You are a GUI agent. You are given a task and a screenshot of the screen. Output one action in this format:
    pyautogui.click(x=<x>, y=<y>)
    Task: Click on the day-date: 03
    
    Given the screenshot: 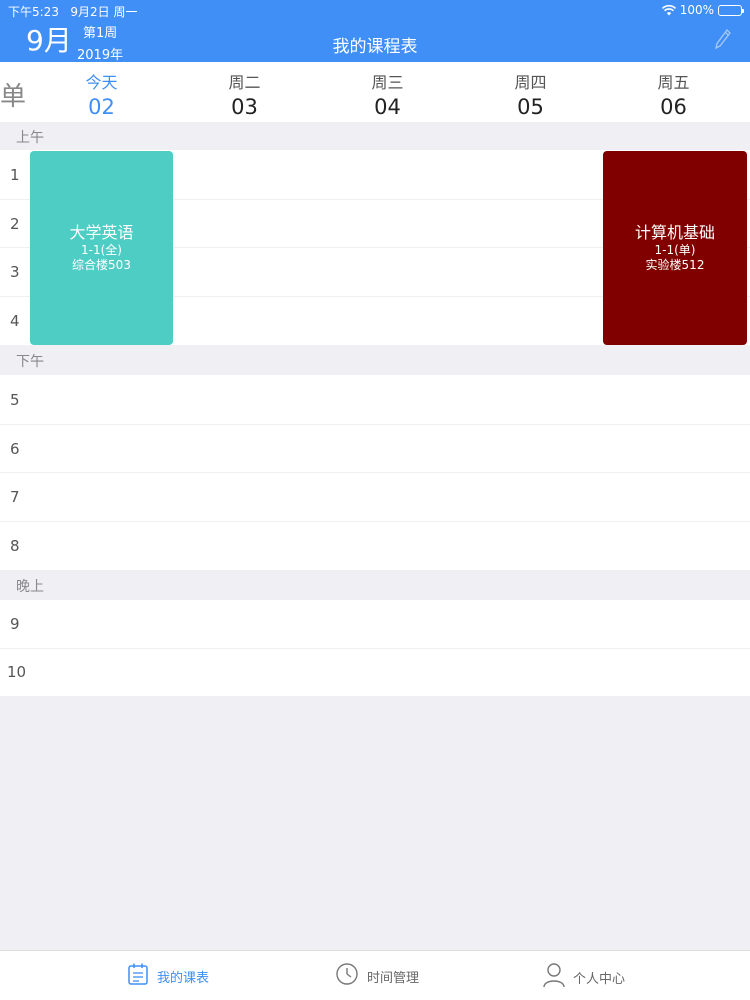 What is the action you would take?
    pyautogui.click(x=244, y=107)
    